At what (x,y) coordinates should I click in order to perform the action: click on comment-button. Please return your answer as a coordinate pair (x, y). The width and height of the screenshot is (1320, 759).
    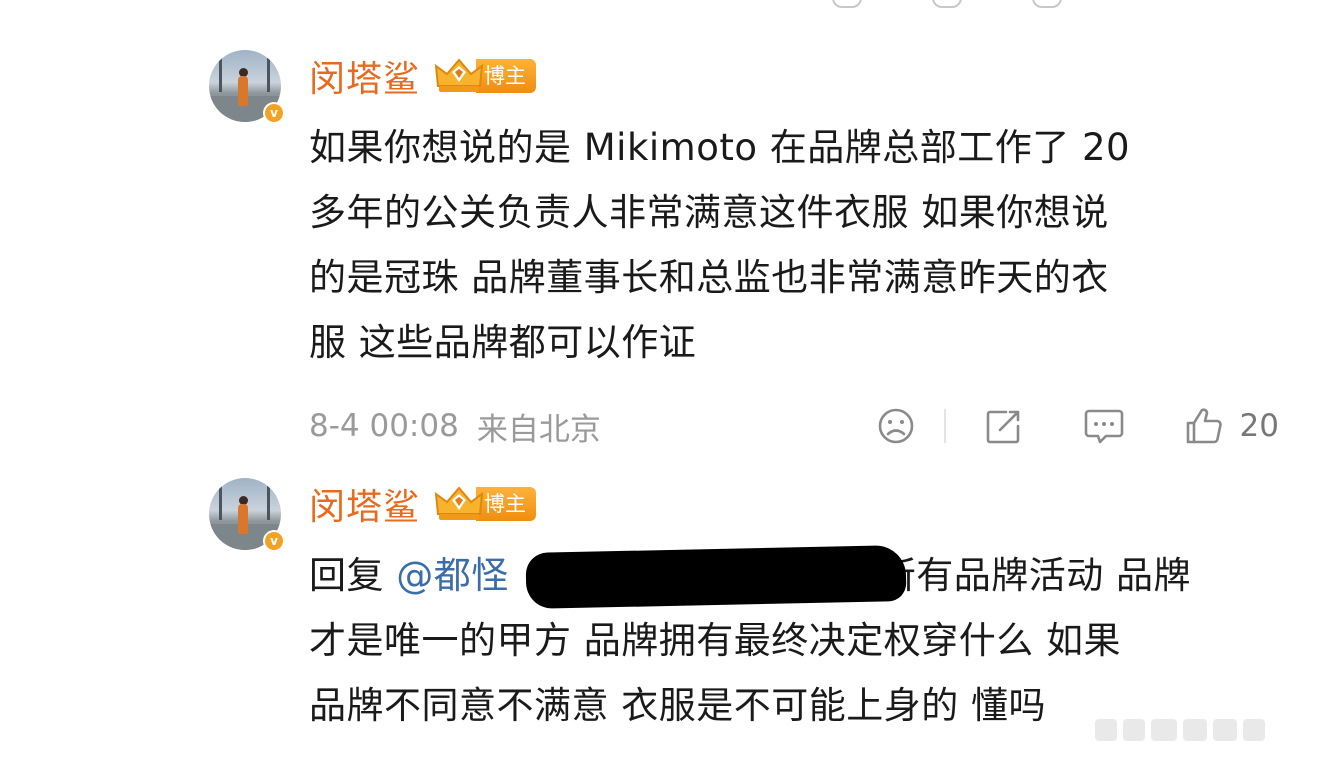
    Looking at the image, I should click on (1104, 426).